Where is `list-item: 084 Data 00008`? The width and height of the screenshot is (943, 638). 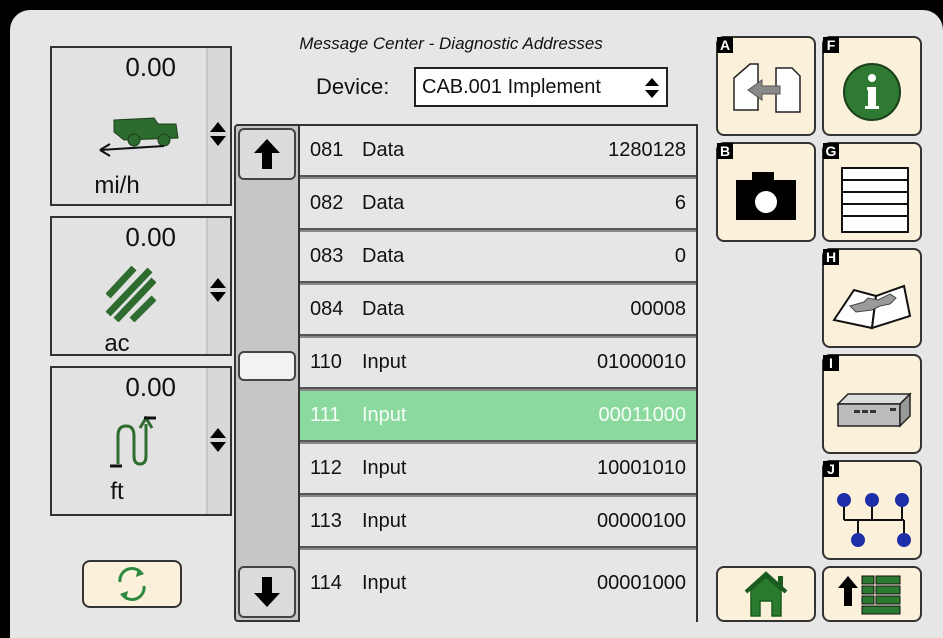
list-item: 084 Data 00008 is located at coordinates (498, 310).